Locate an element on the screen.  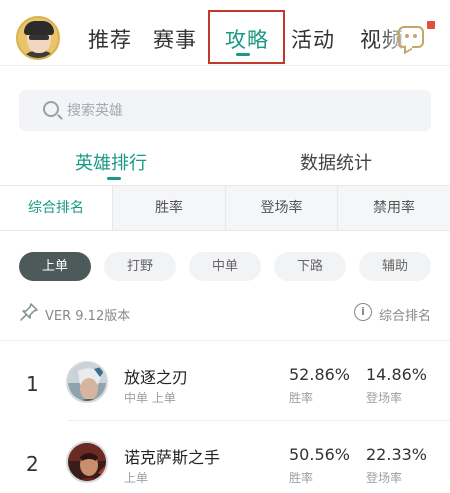
message-icon is located at coordinates (411, 37).